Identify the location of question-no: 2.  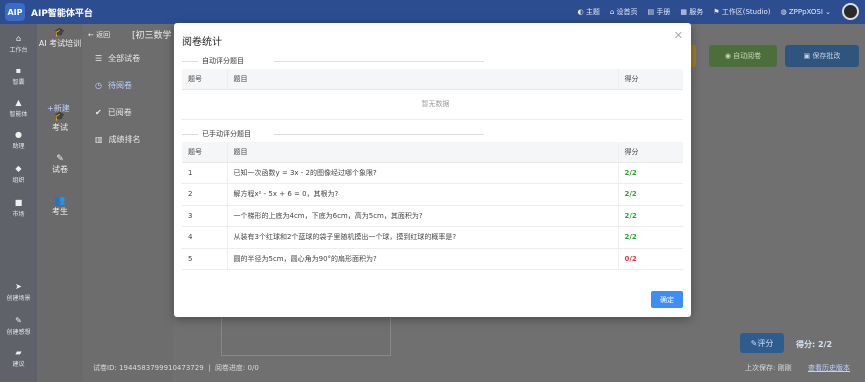
(204, 194).